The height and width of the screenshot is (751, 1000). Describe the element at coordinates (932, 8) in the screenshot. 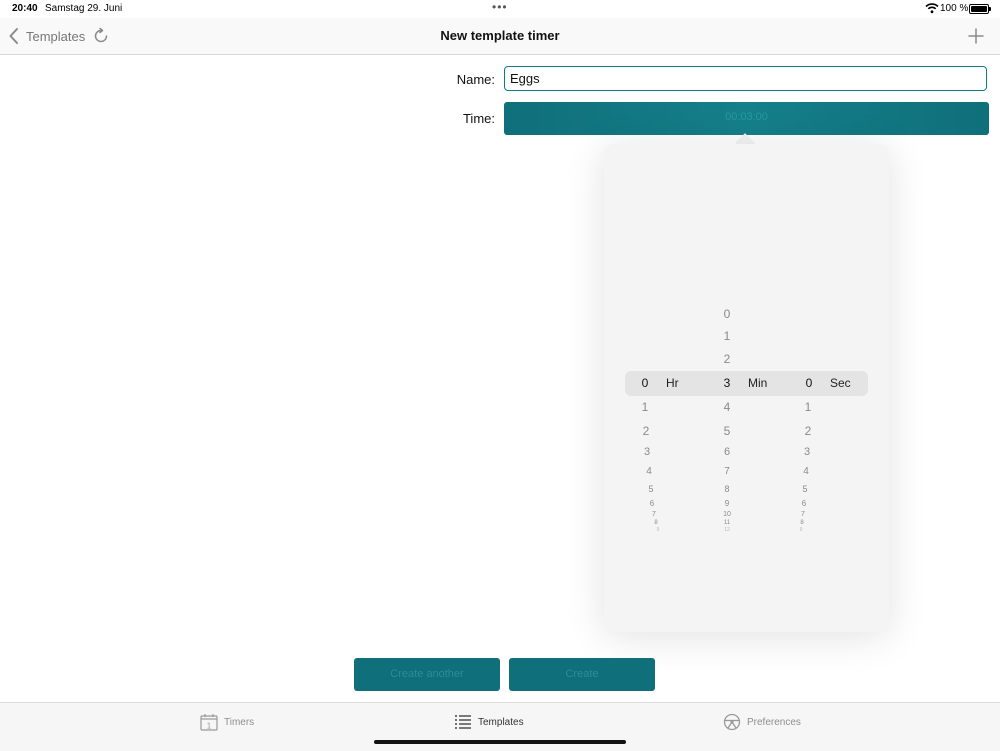

I see `wifi-icon` at that location.